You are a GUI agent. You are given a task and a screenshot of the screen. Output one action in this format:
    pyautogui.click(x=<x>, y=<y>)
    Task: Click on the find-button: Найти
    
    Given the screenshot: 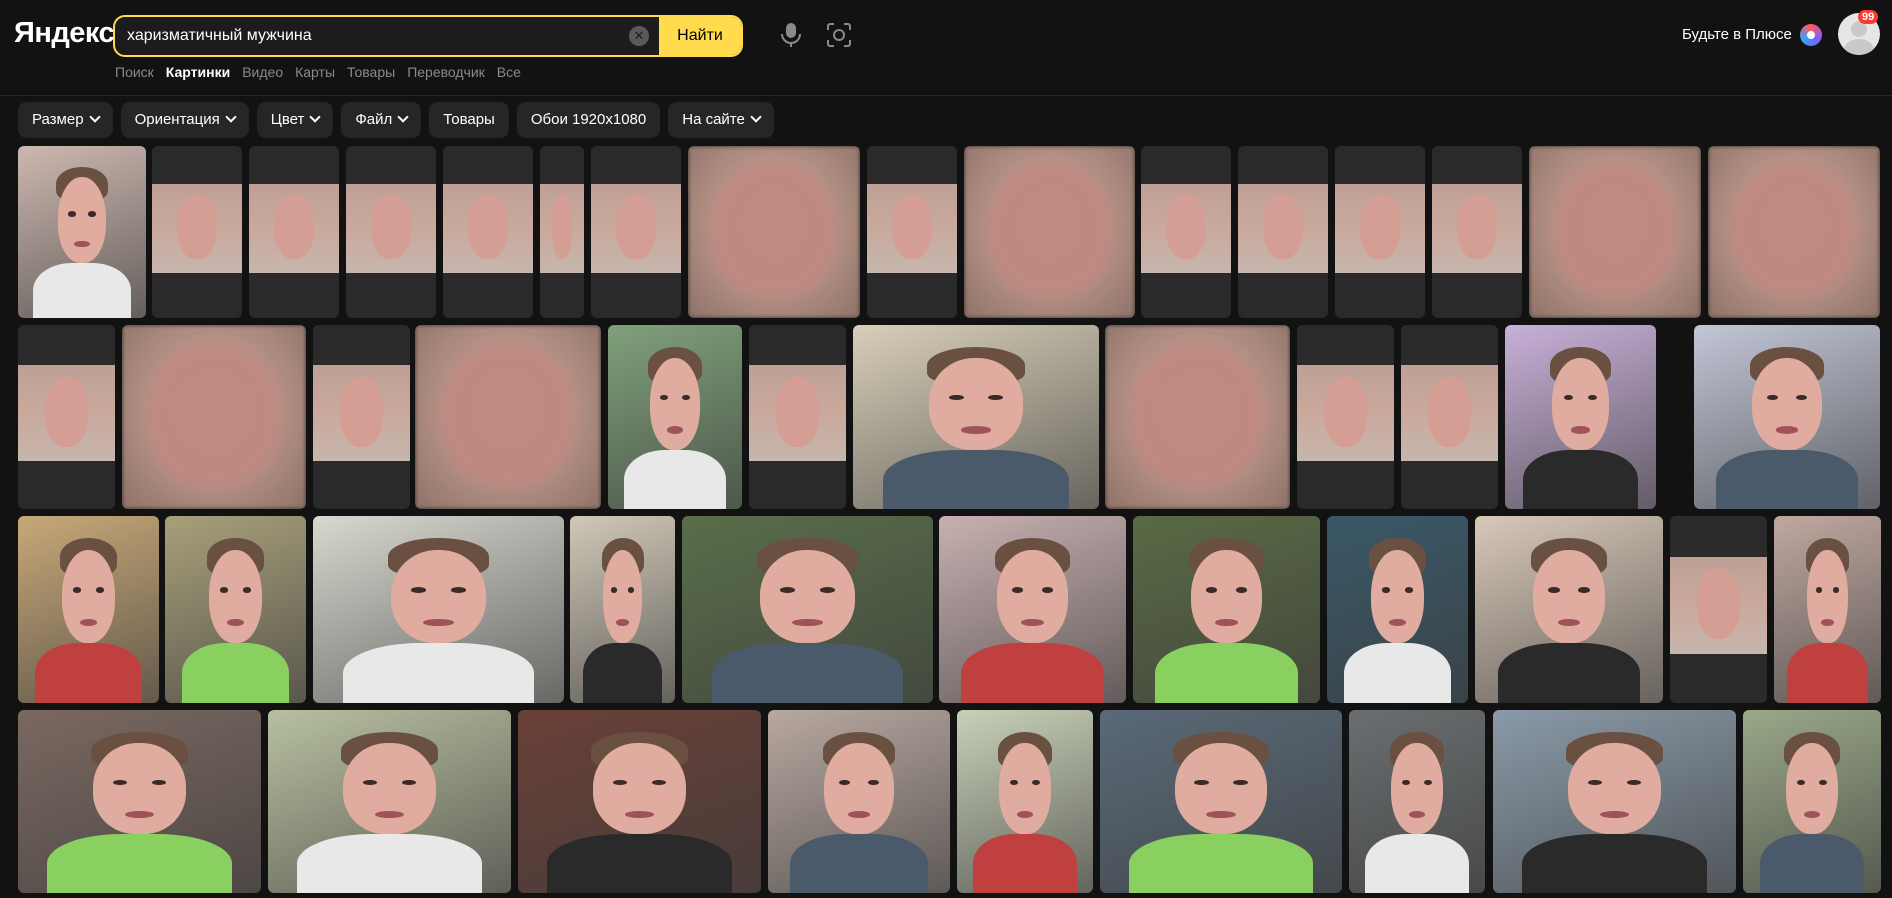 What is the action you would take?
    pyautogui.click(x=700, y=36)
    